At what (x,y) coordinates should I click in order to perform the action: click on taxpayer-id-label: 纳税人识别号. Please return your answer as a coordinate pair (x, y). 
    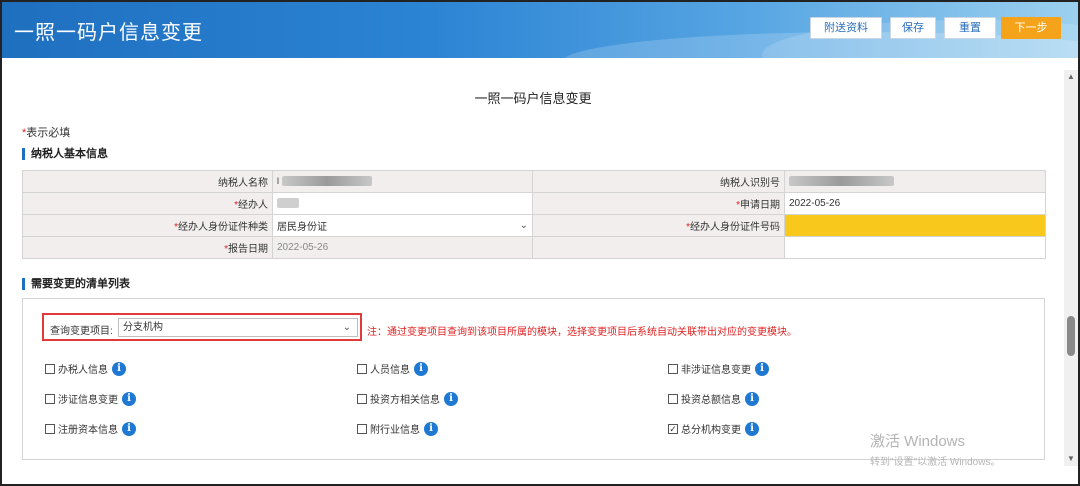
    Looking at the image, I should click on (658, 181).